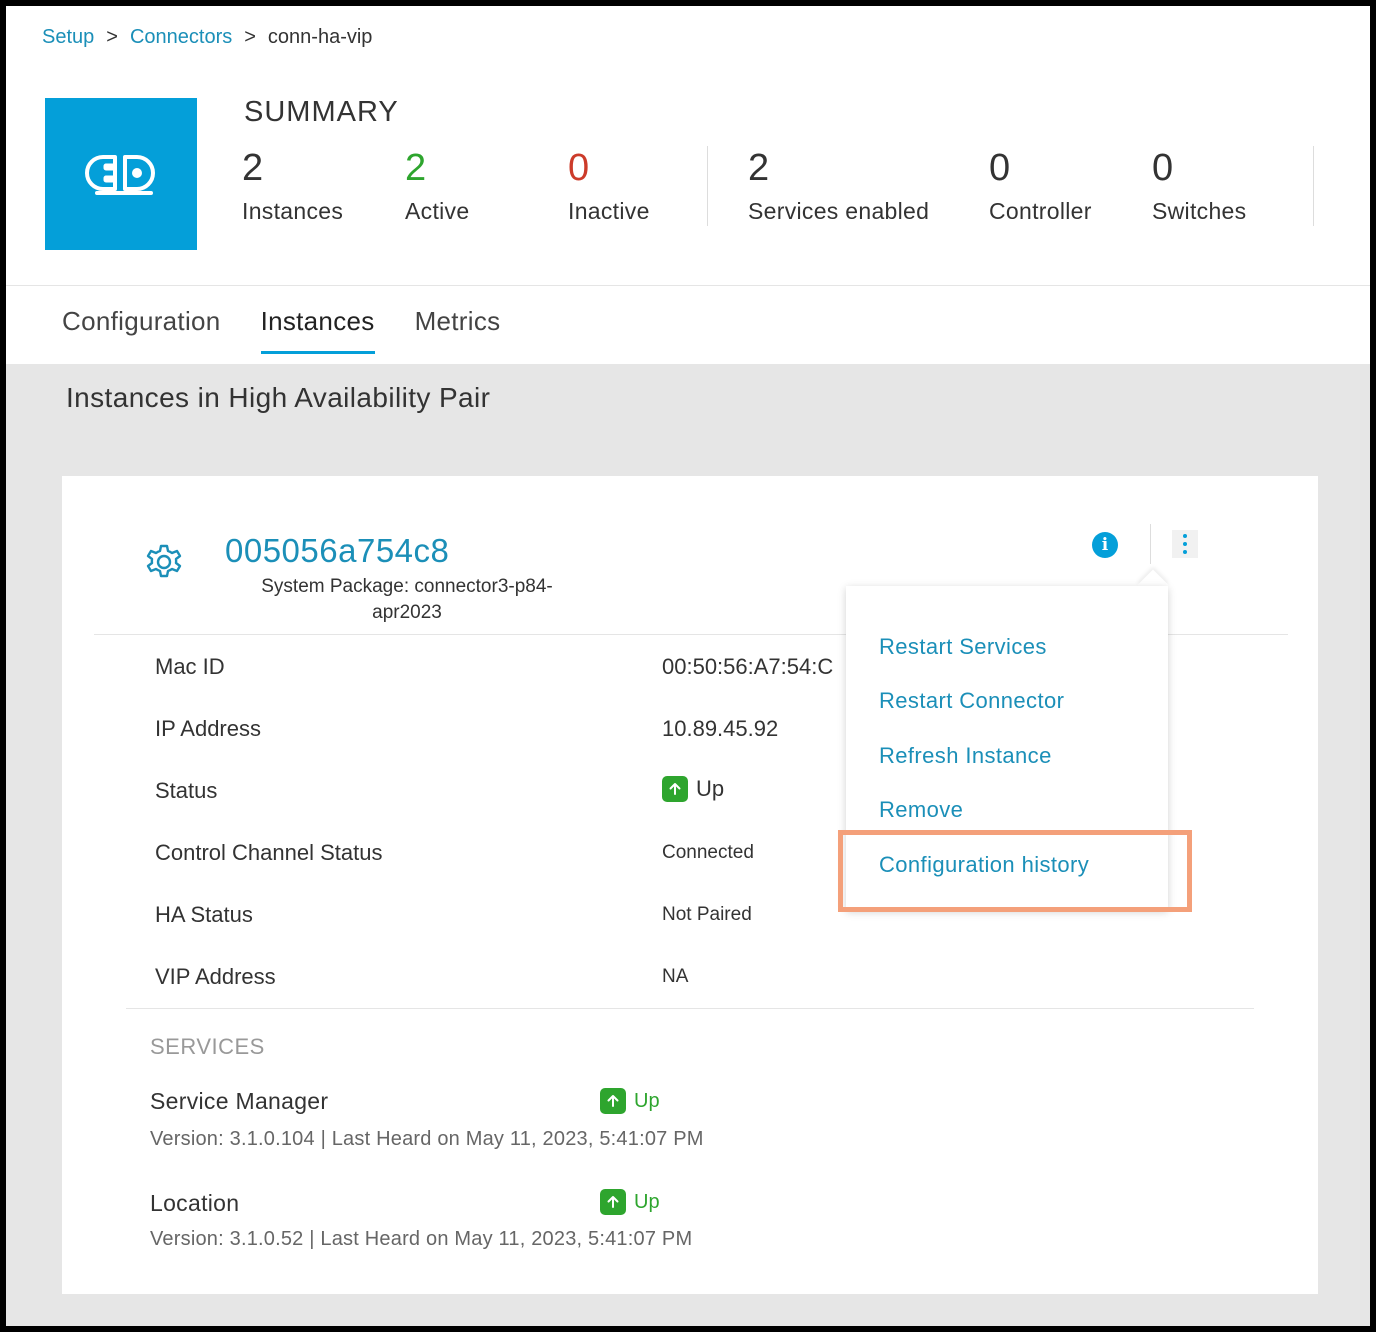 This screenshot has width=1376, height=1332. I want to click on detail-status: Status, so click(186, 791).